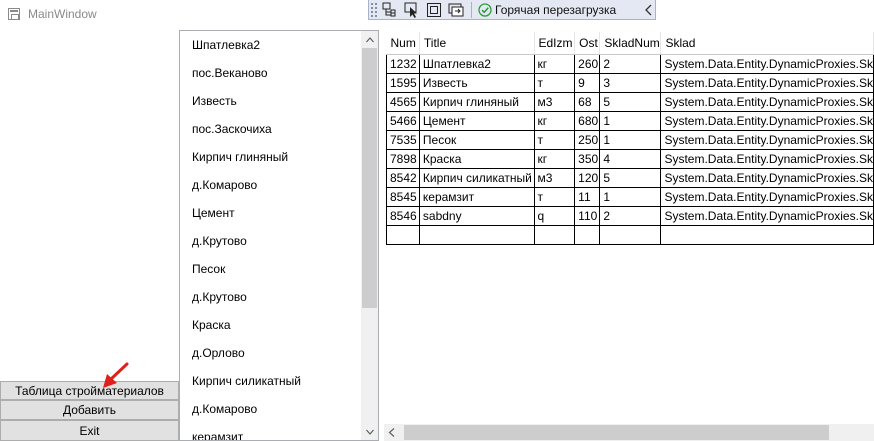 The width and height of the screenshot is (874, 441). I want to click on table-cell: 4565, so click(403, 102).